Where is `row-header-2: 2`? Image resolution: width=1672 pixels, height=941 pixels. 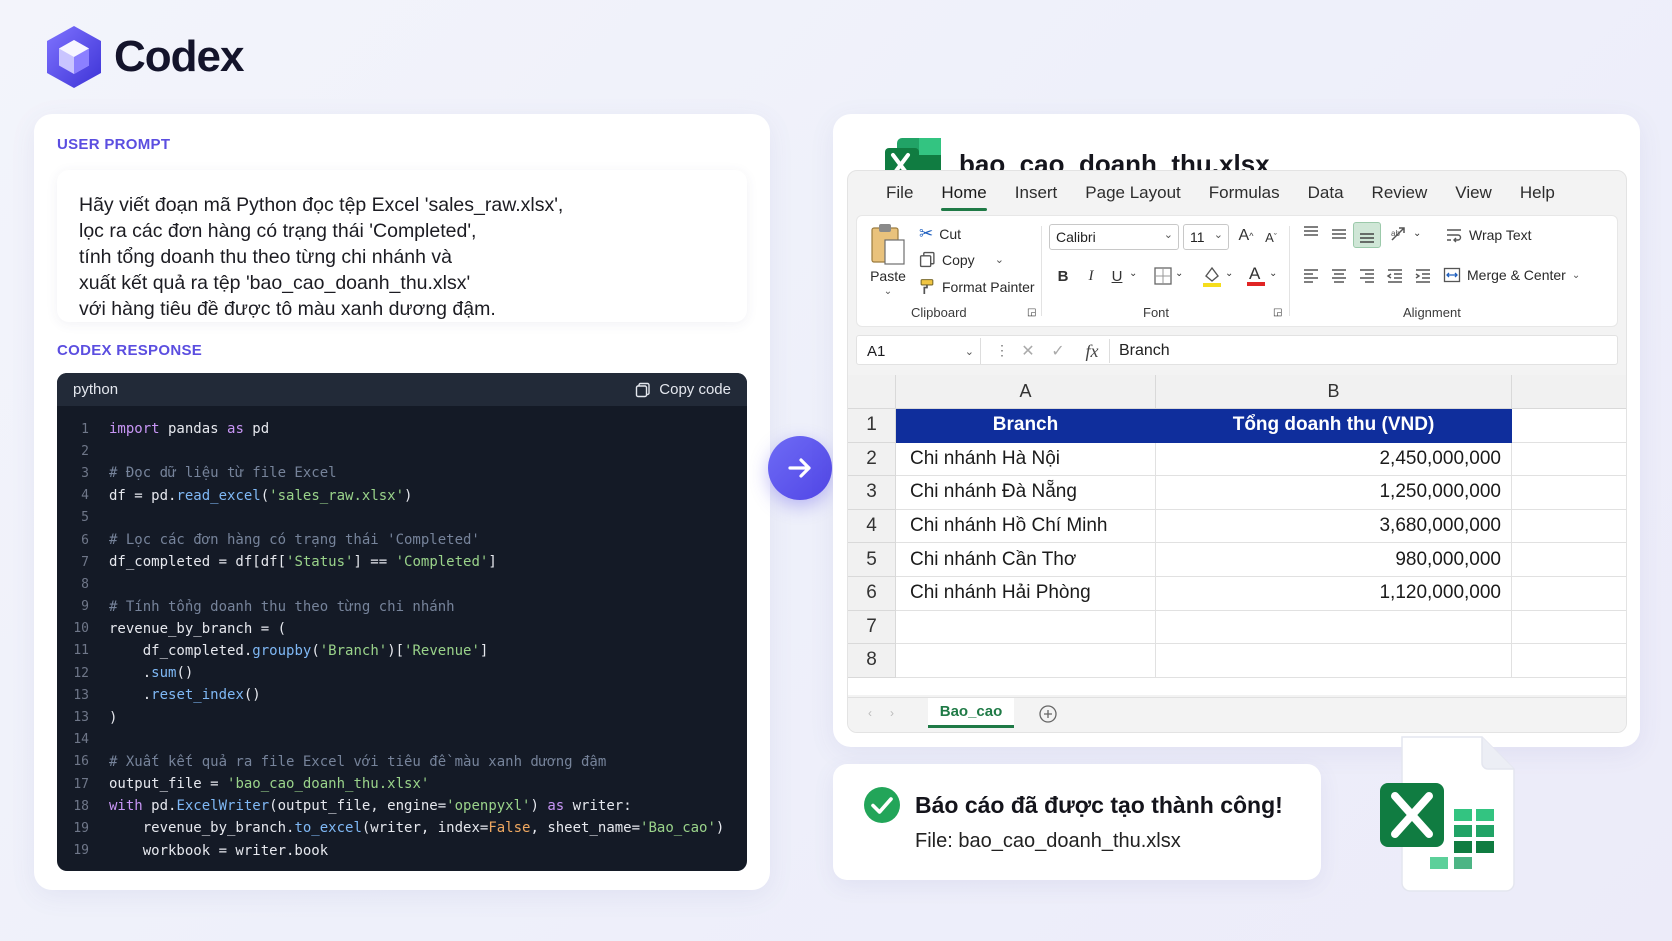 row-header-2: 2 is located at coordinates (872, 459).